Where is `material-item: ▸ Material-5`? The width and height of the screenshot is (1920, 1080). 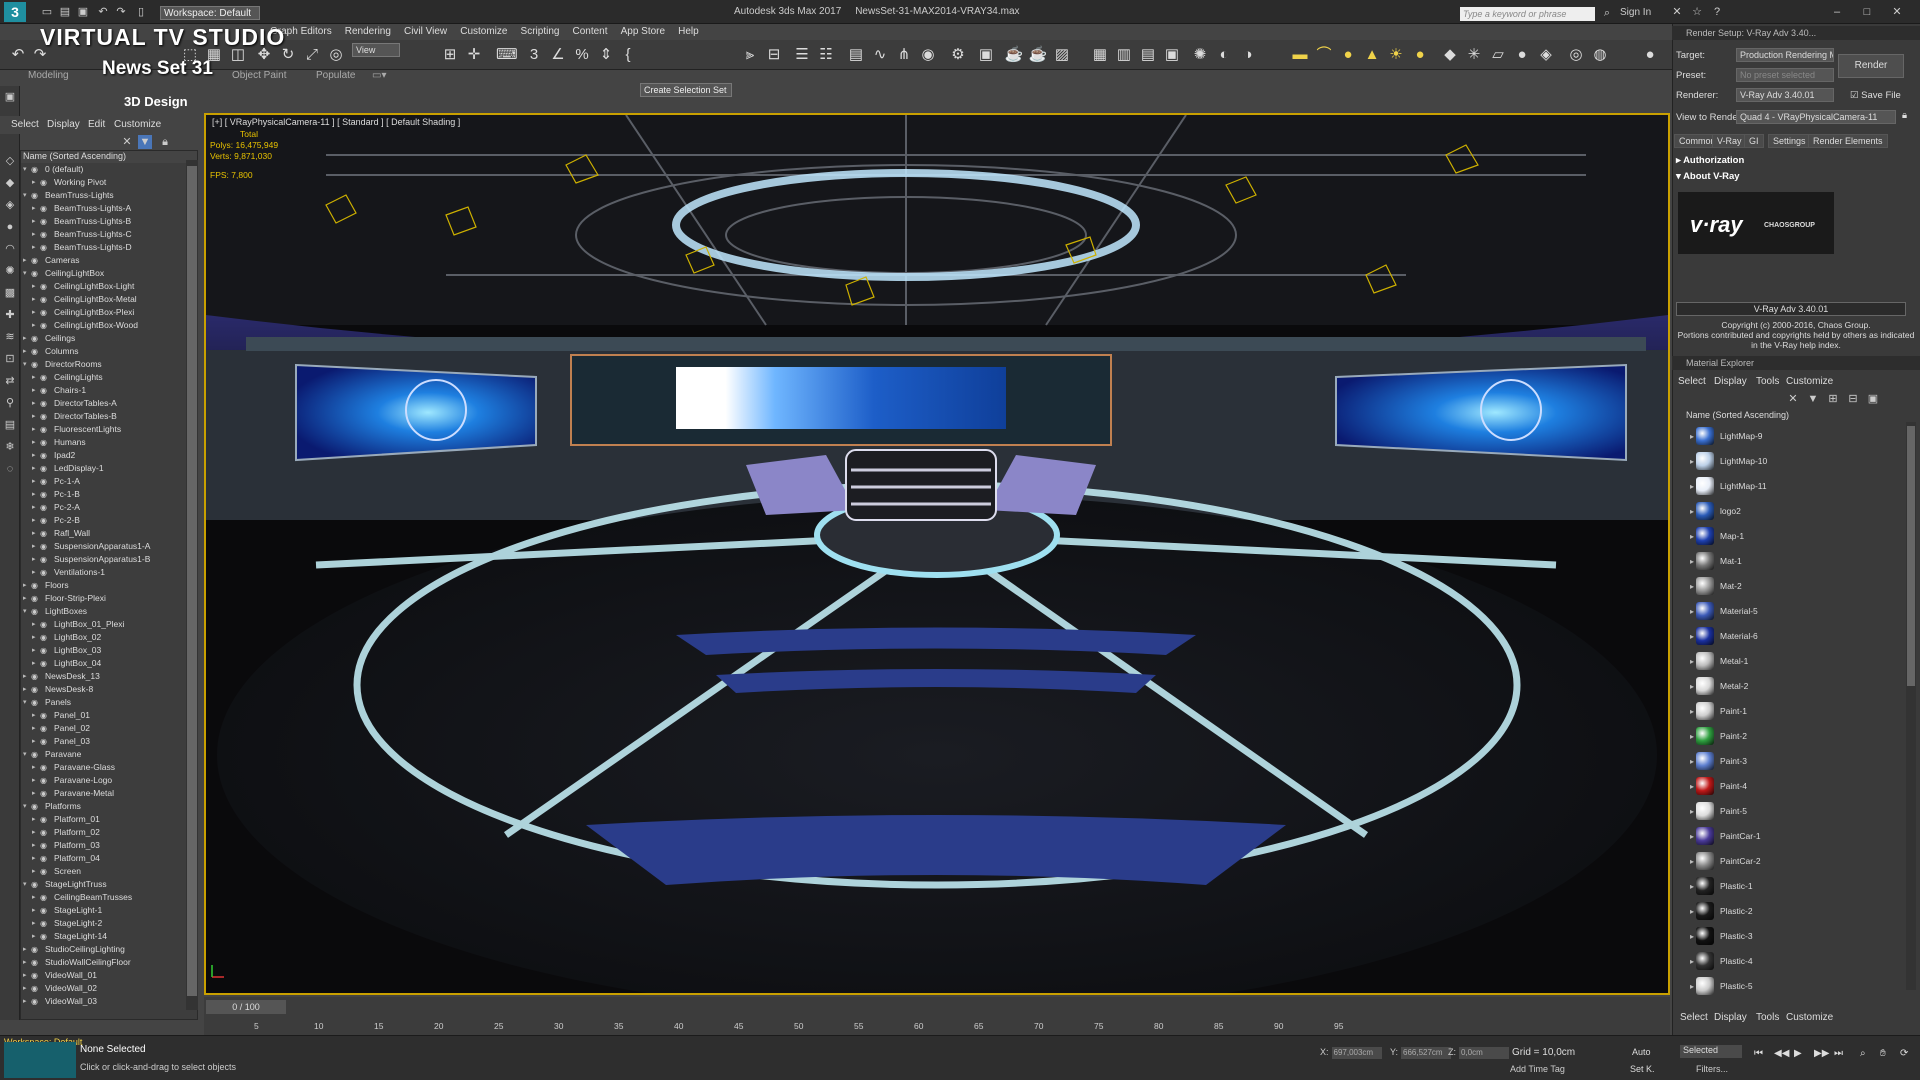 material-item: ▸ Material-5 is located at coordinates (1790, 611).